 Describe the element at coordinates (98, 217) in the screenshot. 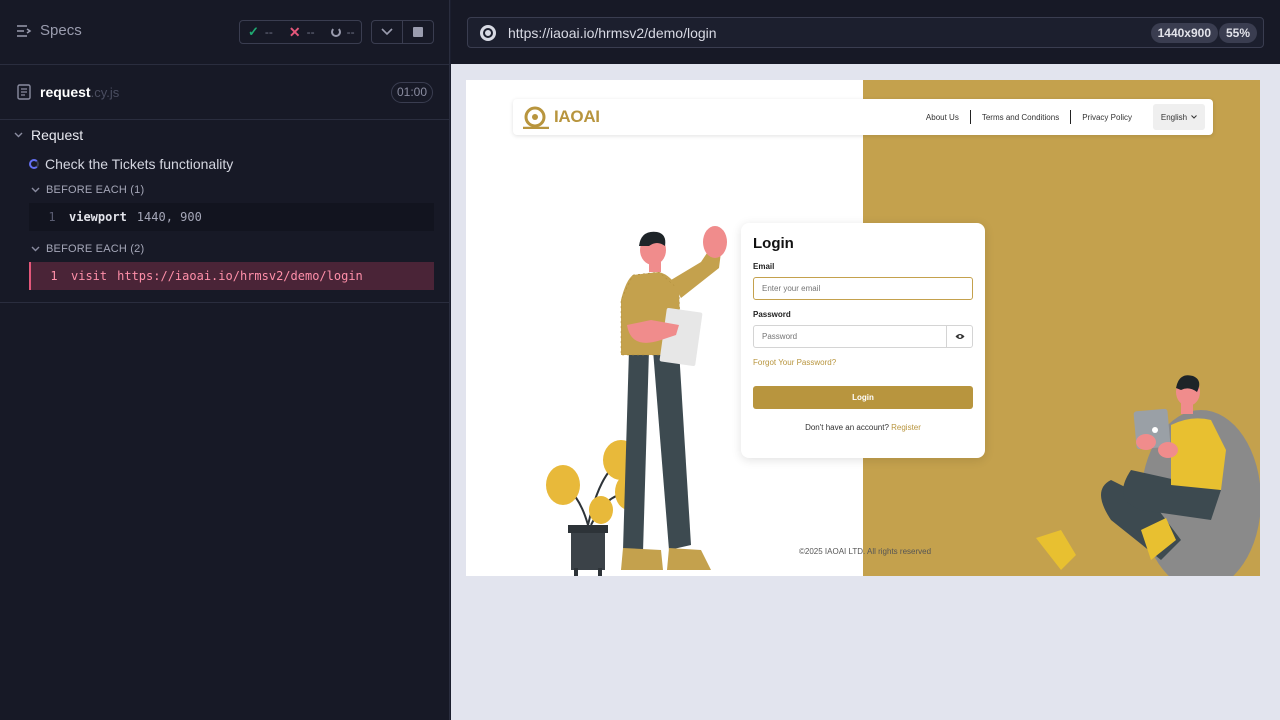

I see `command-name: viewport` at that location.